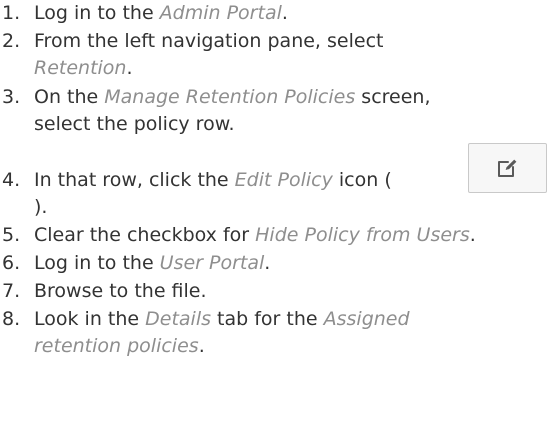 The height and width of the screenshot is (426, 551). What do you see at coordinates (11, 41) in the screenshot?
I see `step-number: 2.` at bounding box center [11, 41].